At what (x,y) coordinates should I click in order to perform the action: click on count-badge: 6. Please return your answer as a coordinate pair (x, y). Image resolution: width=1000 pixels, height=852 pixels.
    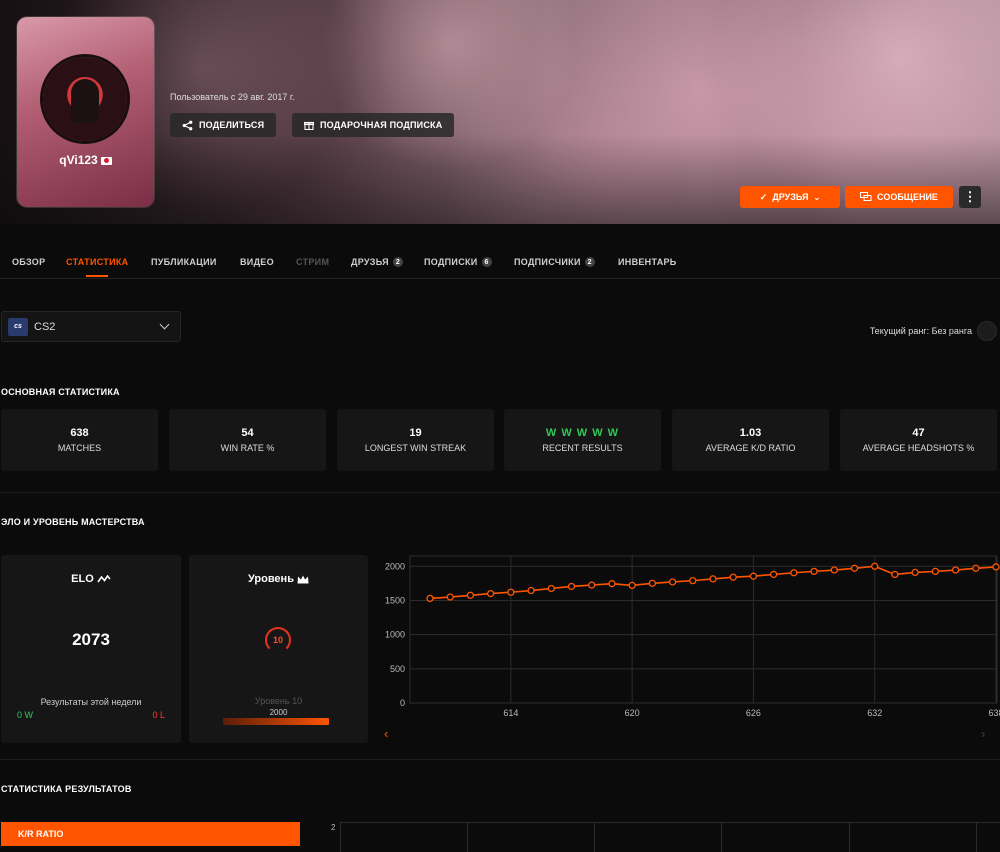
    Looking at the image, I should click on (486, 262).